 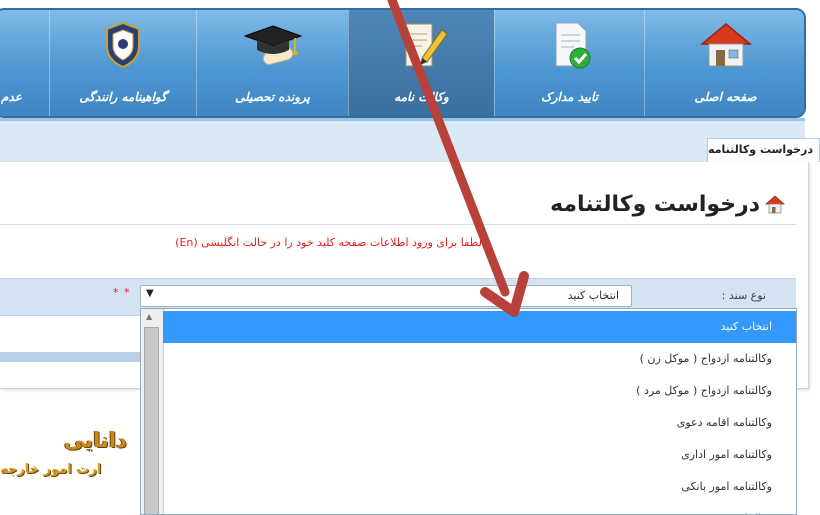 I want to click on nav-item-driving-license: گواهینامه رانندگی, so click(x=122, y=63).